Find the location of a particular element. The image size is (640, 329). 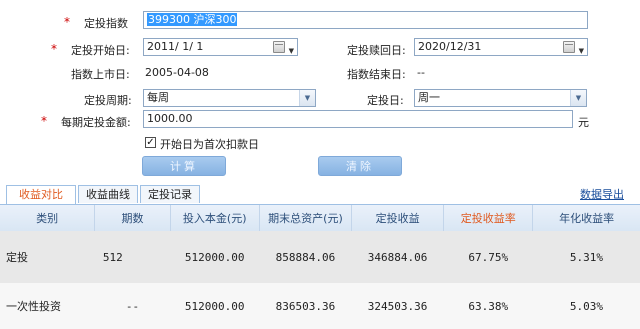

start-date-label: 定投开始日: is located at coordinates (100, 50).